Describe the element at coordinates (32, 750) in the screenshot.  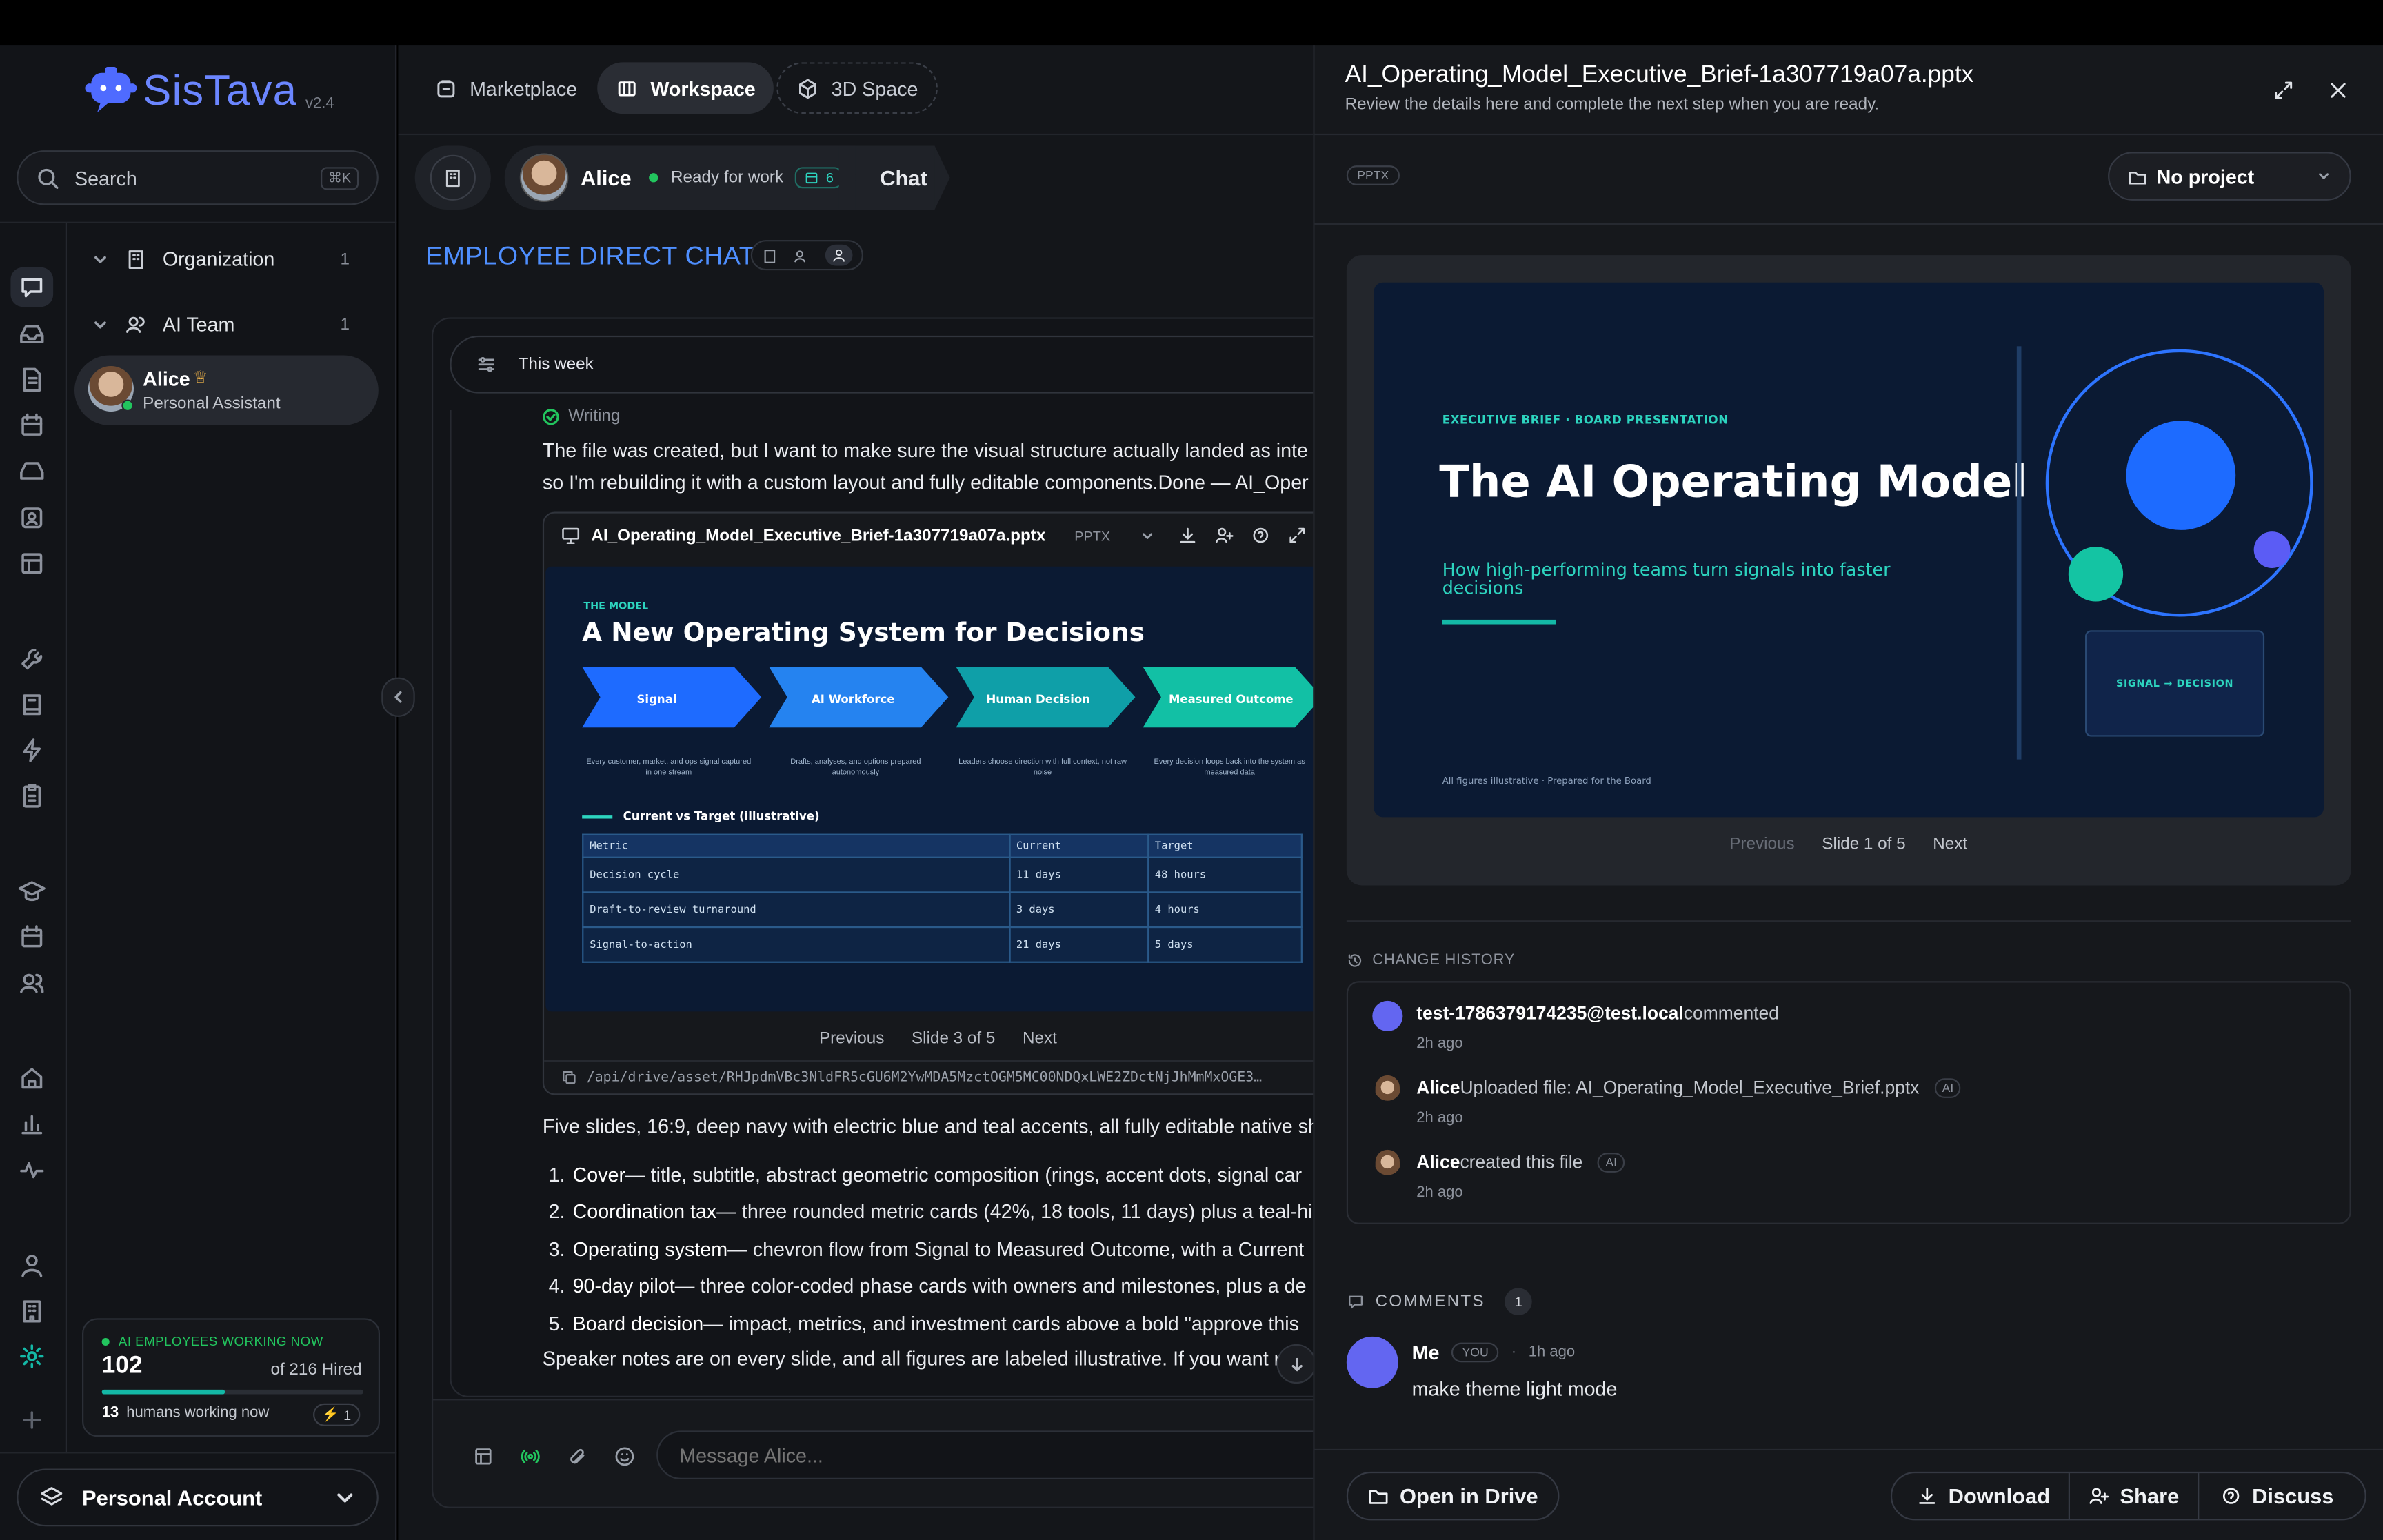
I see `lightning-icon` at that location.